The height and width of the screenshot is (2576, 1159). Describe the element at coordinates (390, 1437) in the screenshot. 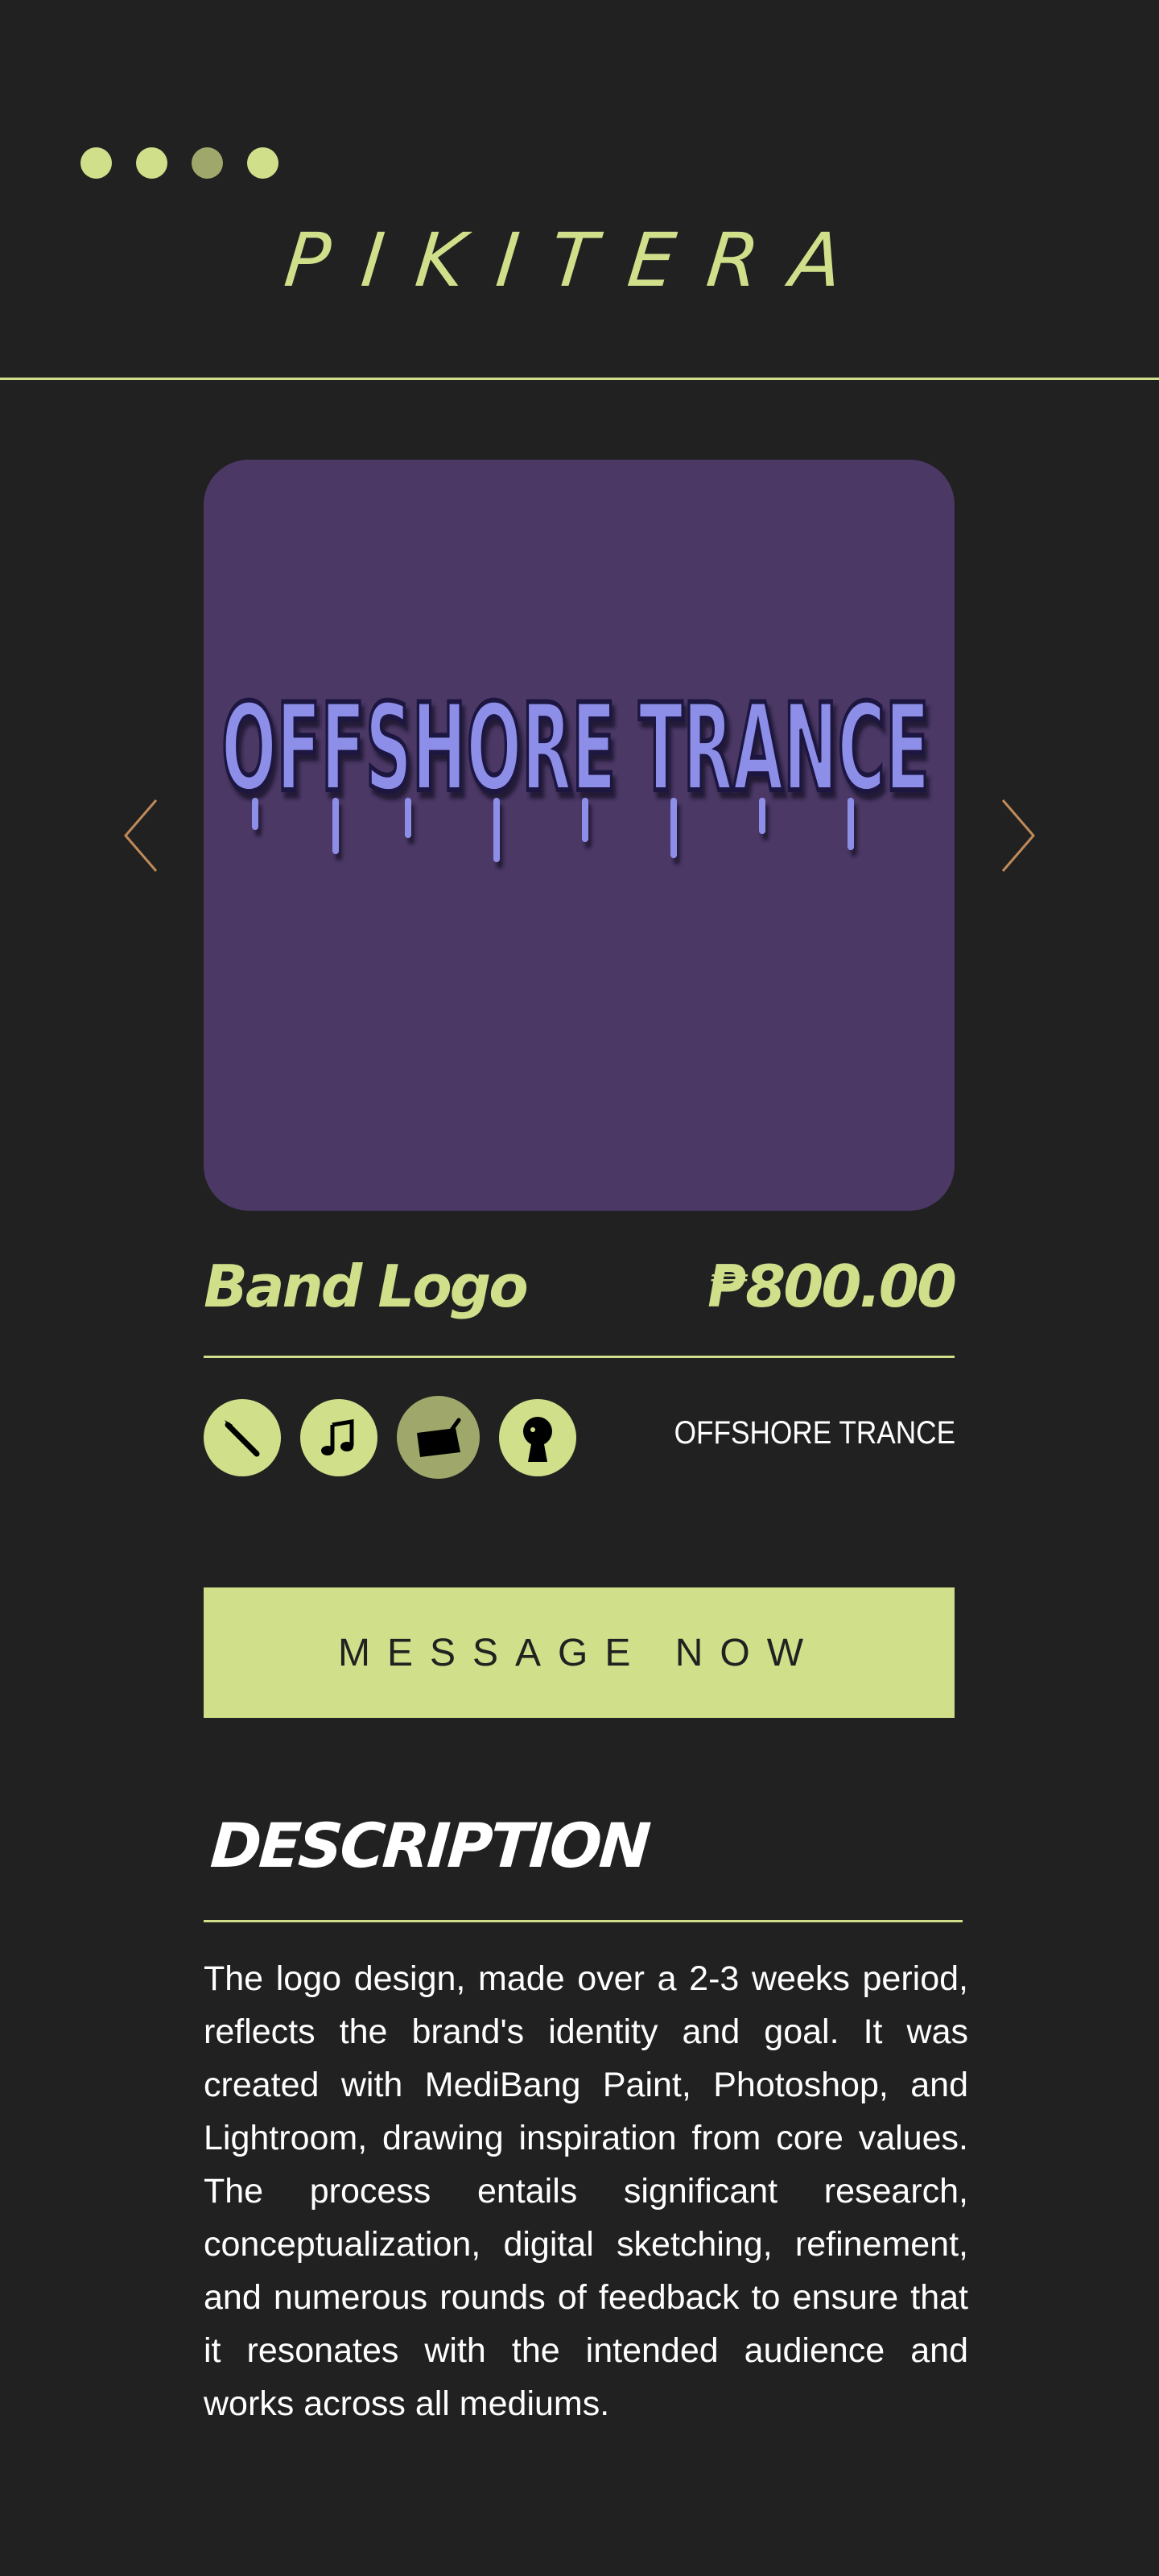

I see `tool-icons` at that location.